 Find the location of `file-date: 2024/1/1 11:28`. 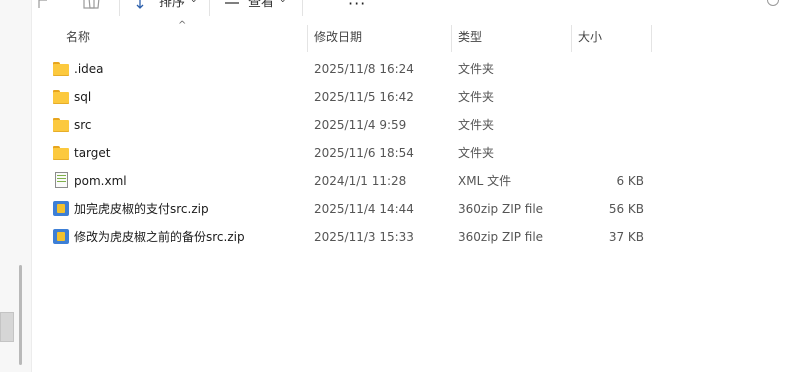

file-date: 2024/1/1 11:28 is located at coordinates (360, 181).